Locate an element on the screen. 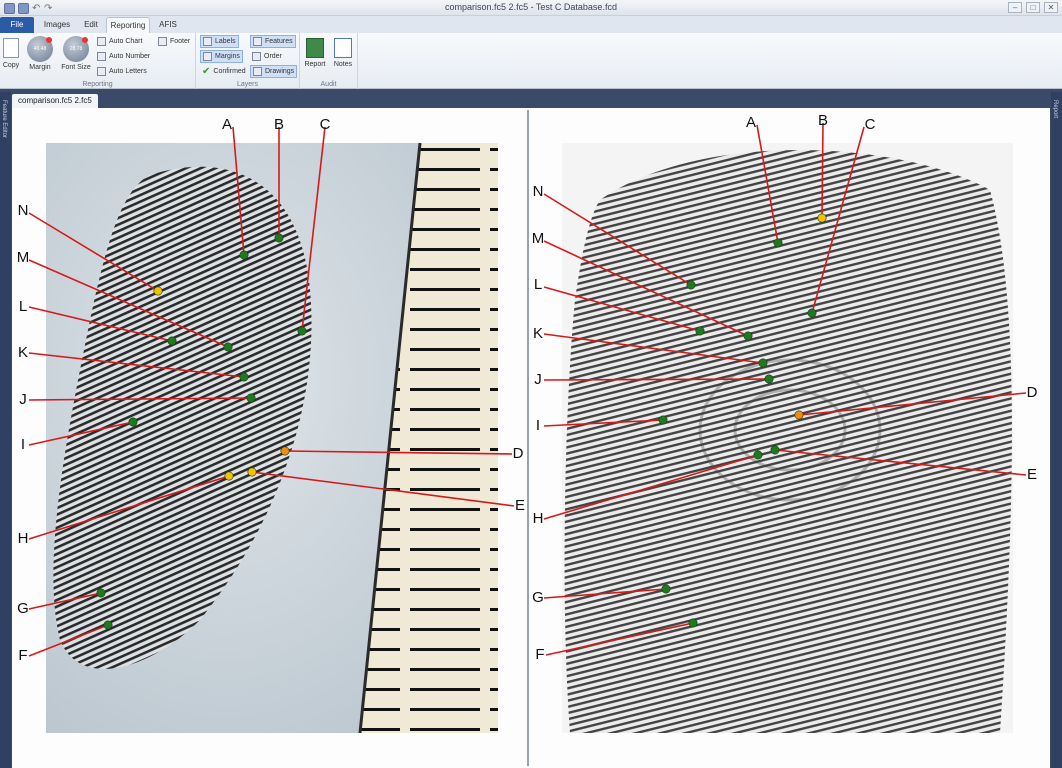  tab-reporting: Reporting is located at coordinates (128, 25).